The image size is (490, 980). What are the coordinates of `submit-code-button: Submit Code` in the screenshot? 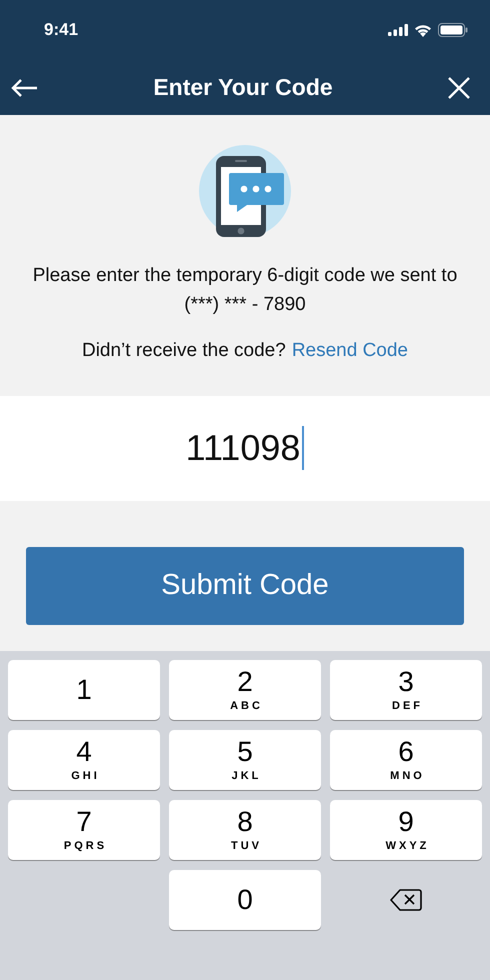 It's located at (245, 585).